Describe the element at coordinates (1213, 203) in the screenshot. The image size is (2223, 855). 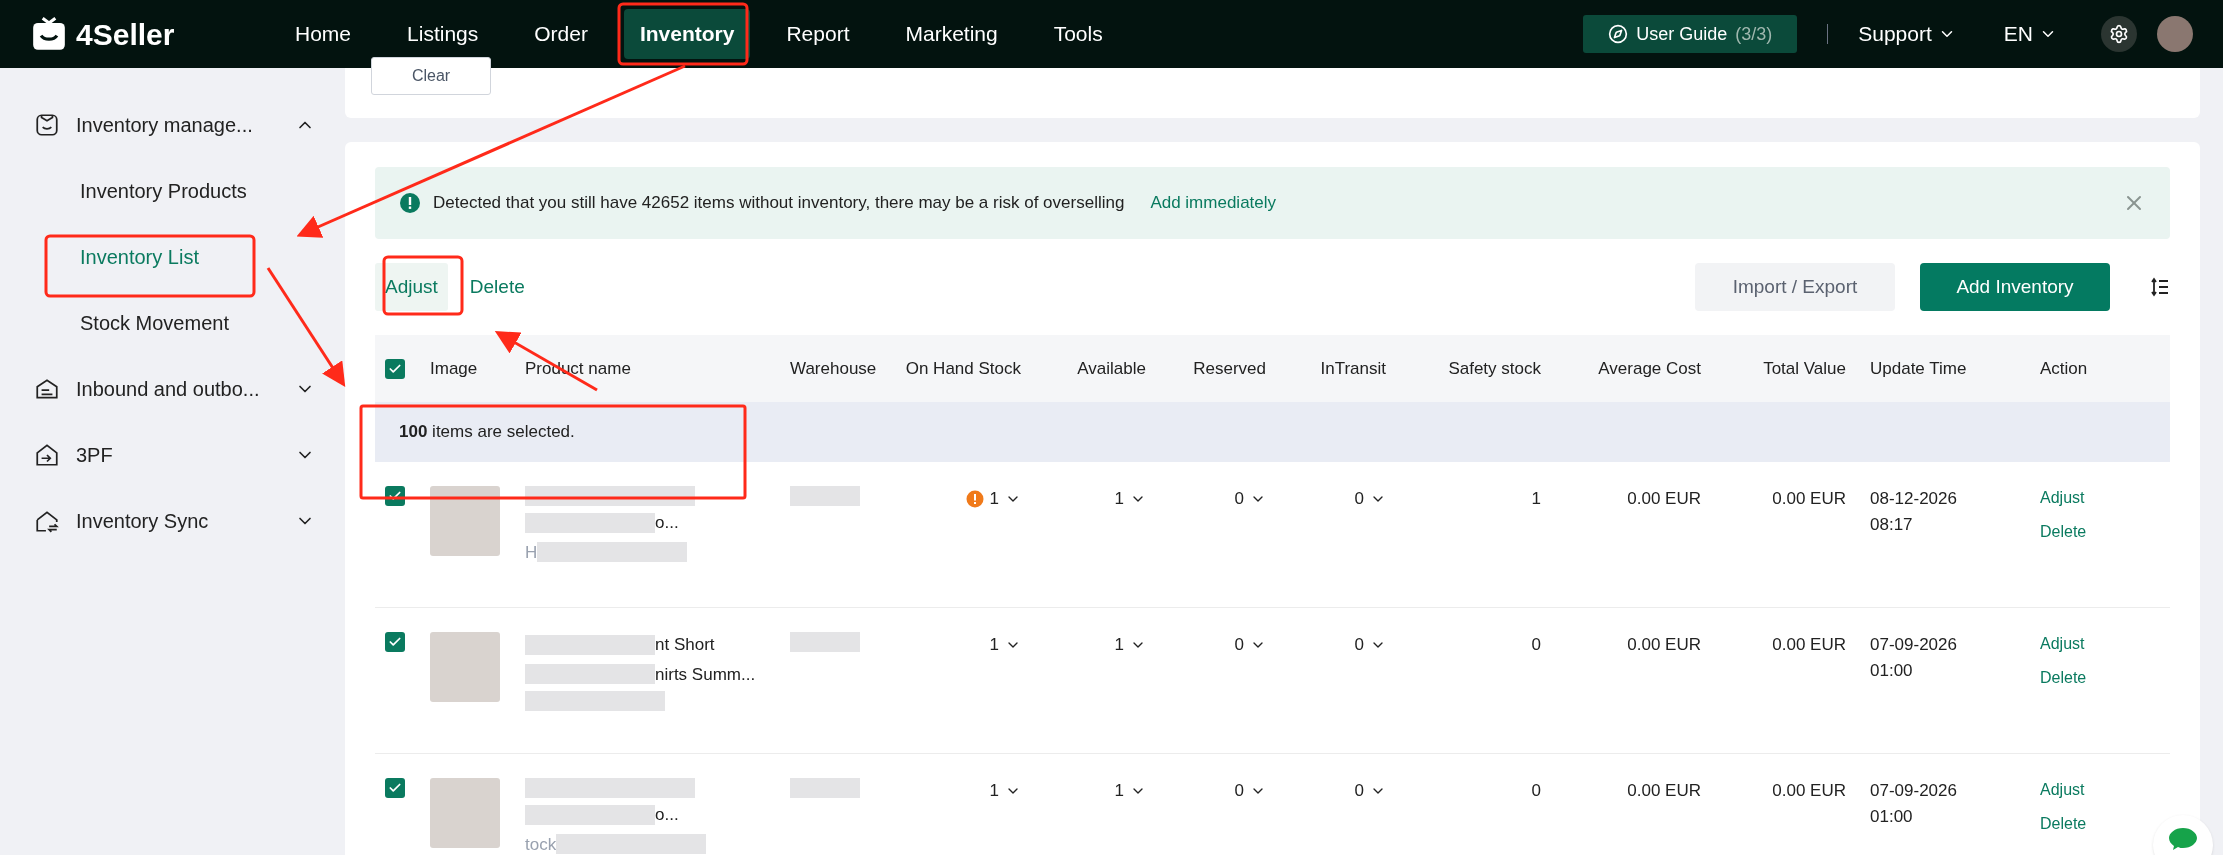
I see `add-immediately-link: Add immediately` at that location.